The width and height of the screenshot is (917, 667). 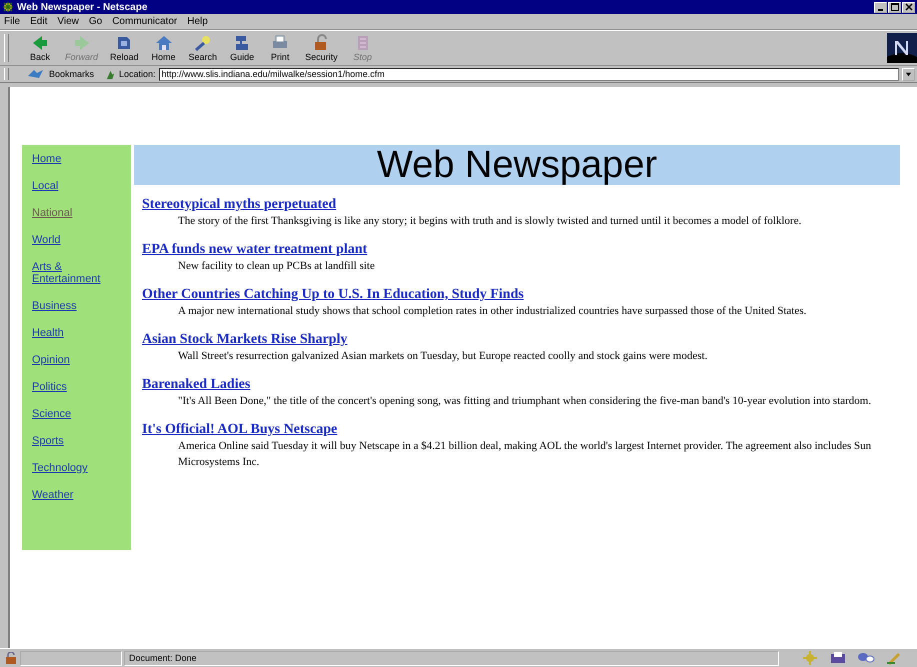 I want to click on menu-item: File, so click(x=12, y=21).